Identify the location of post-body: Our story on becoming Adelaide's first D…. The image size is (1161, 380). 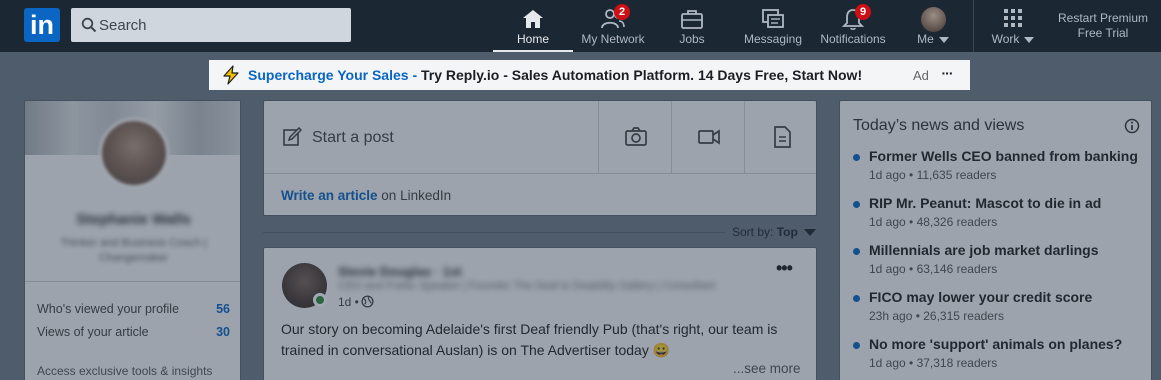
(529, 339).